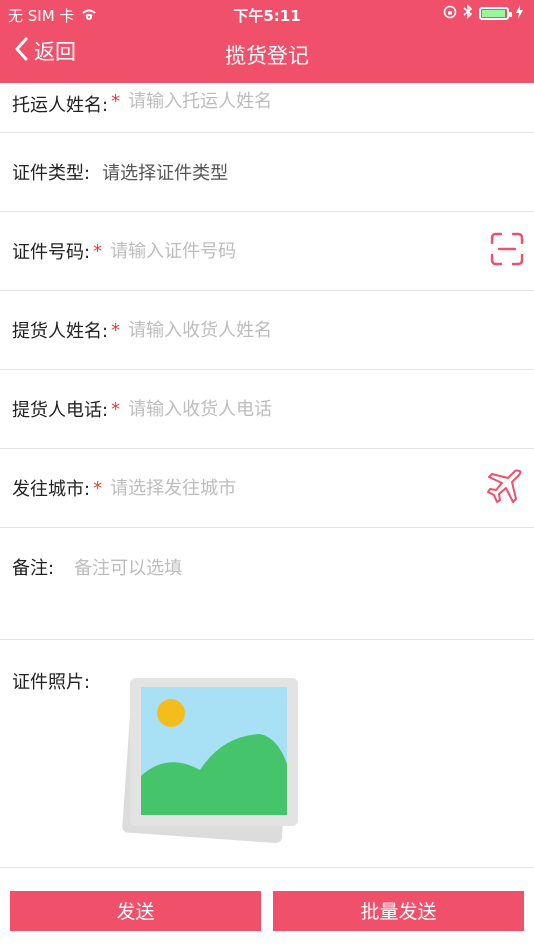 Image resolution: width=534 pixels, height=950 pixels. I want to click on navigation-bar: 返回 揽货登记, so click(267, 55).